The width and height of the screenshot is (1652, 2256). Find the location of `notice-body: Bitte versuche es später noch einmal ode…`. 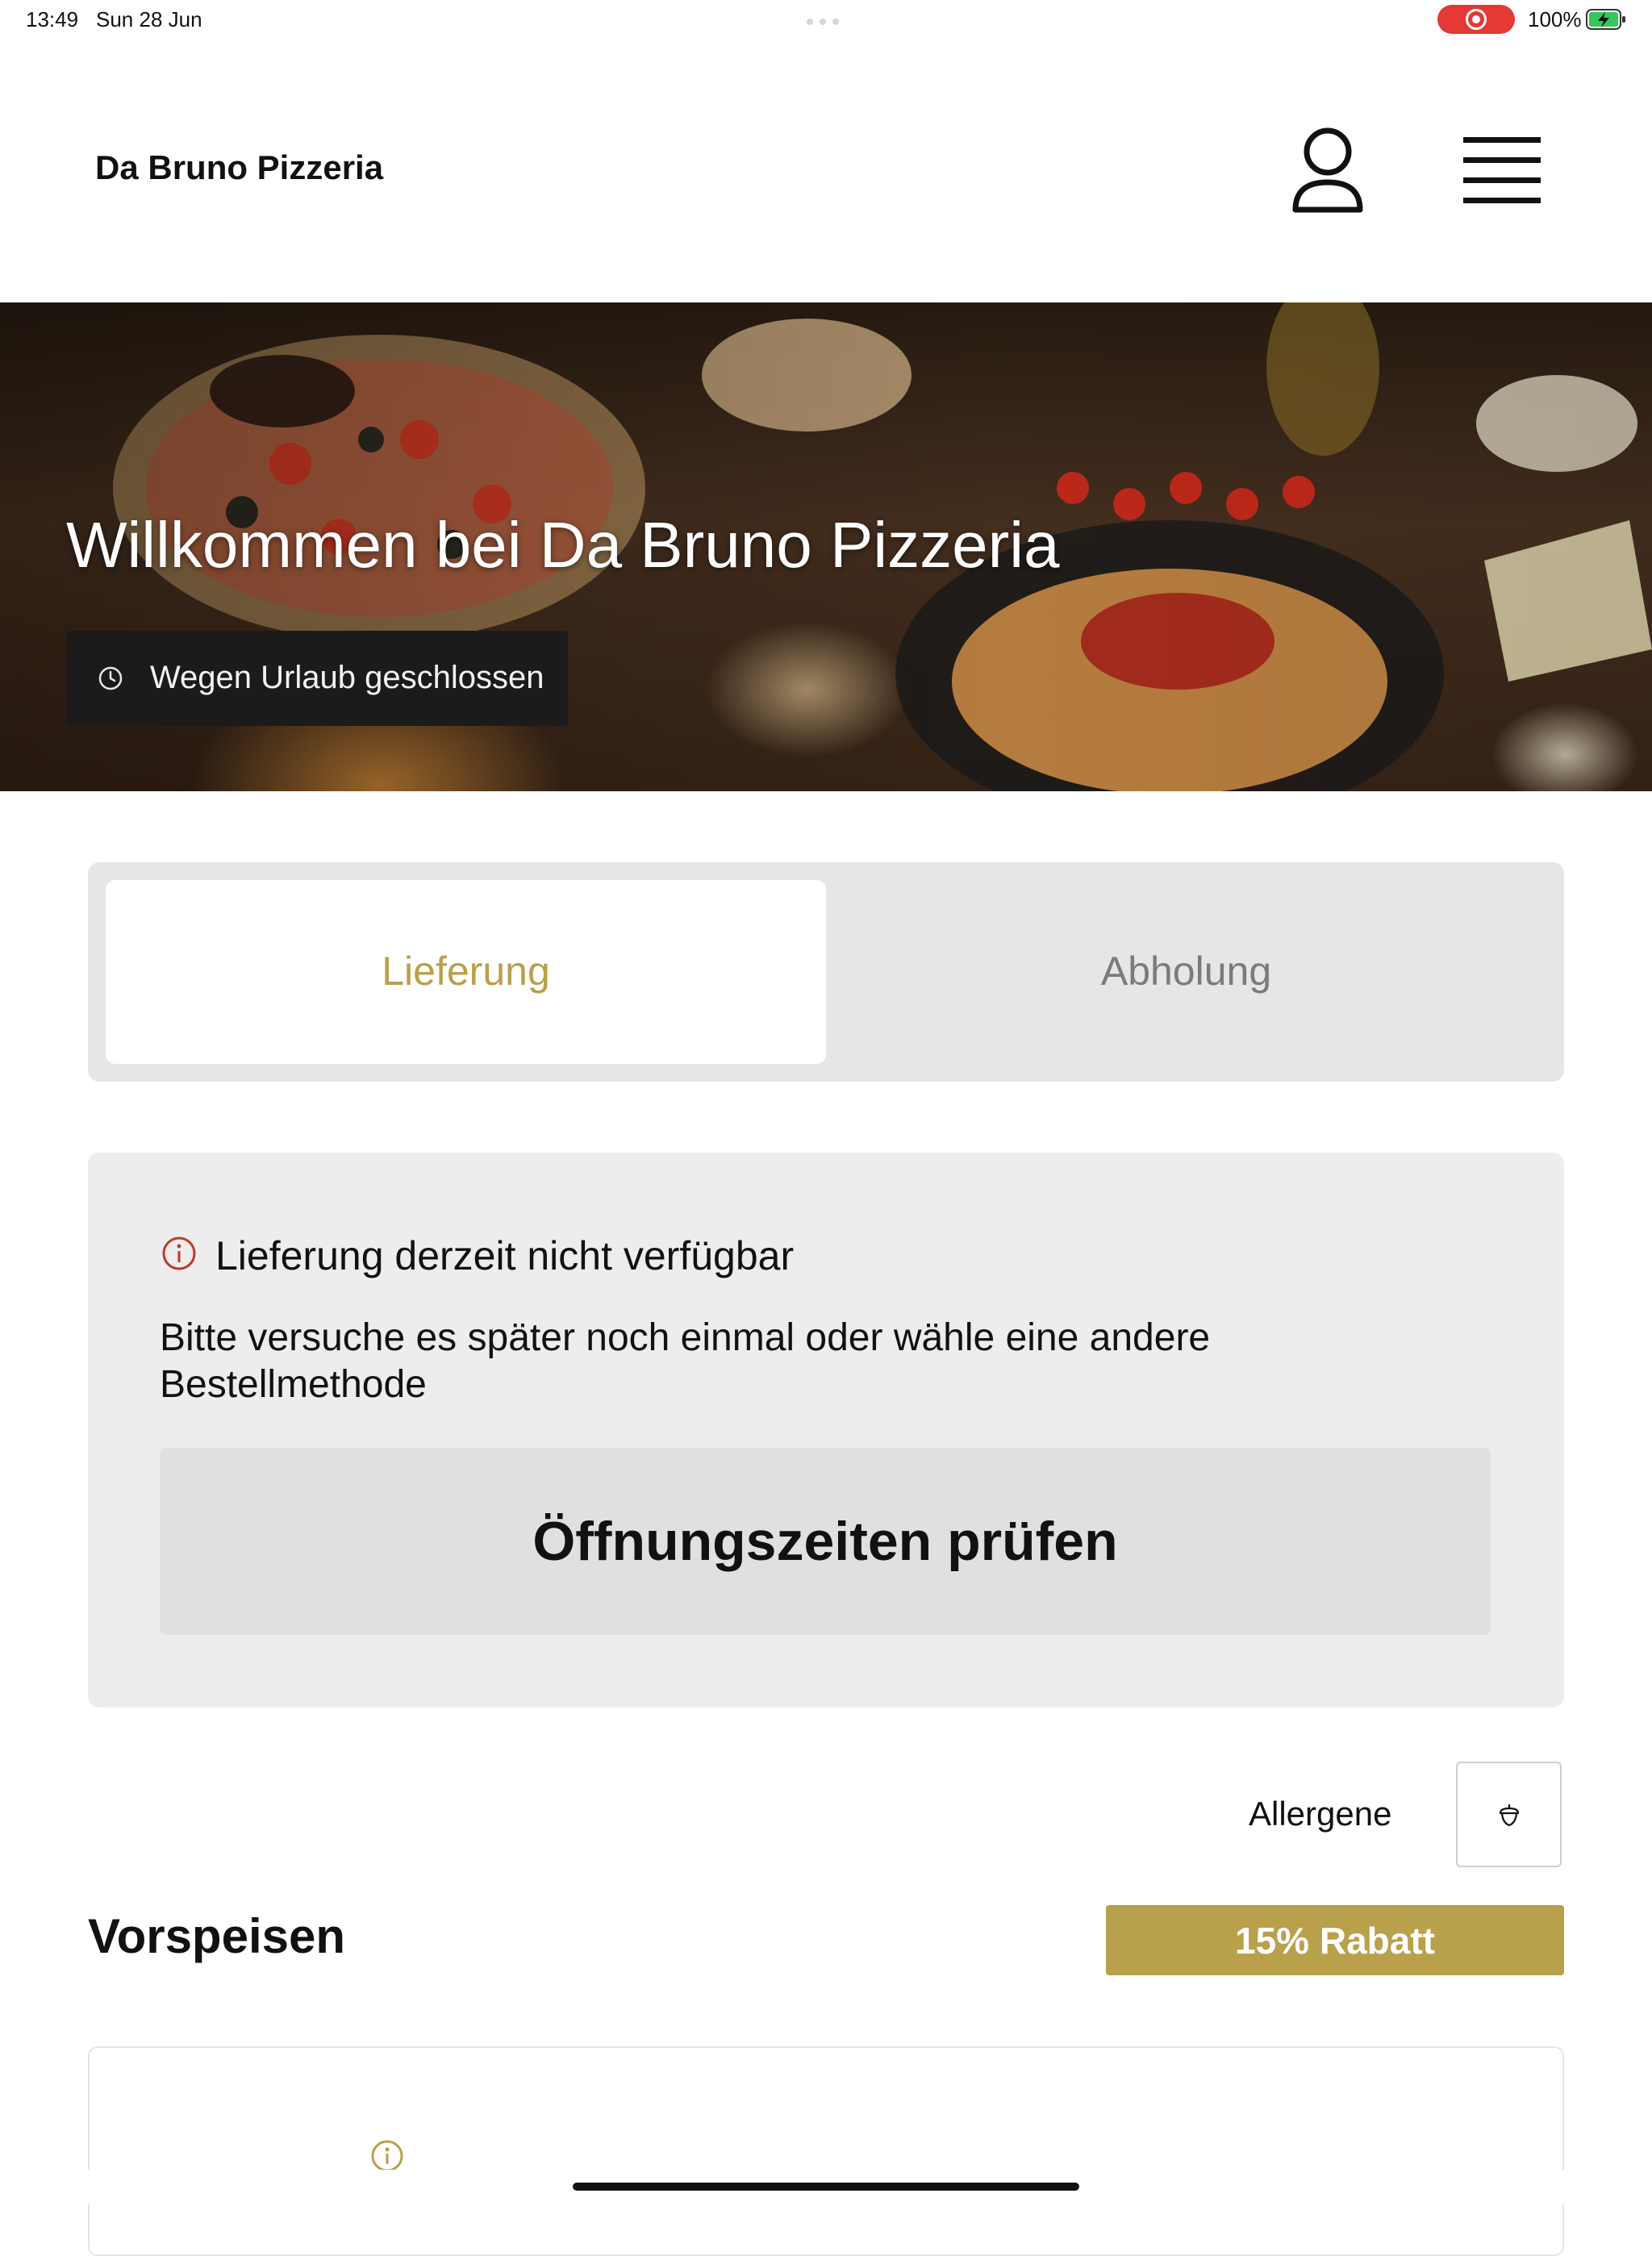

notice-body: Bitte versuche es später noch einmal ode… is located at coordinates (685, 1361).